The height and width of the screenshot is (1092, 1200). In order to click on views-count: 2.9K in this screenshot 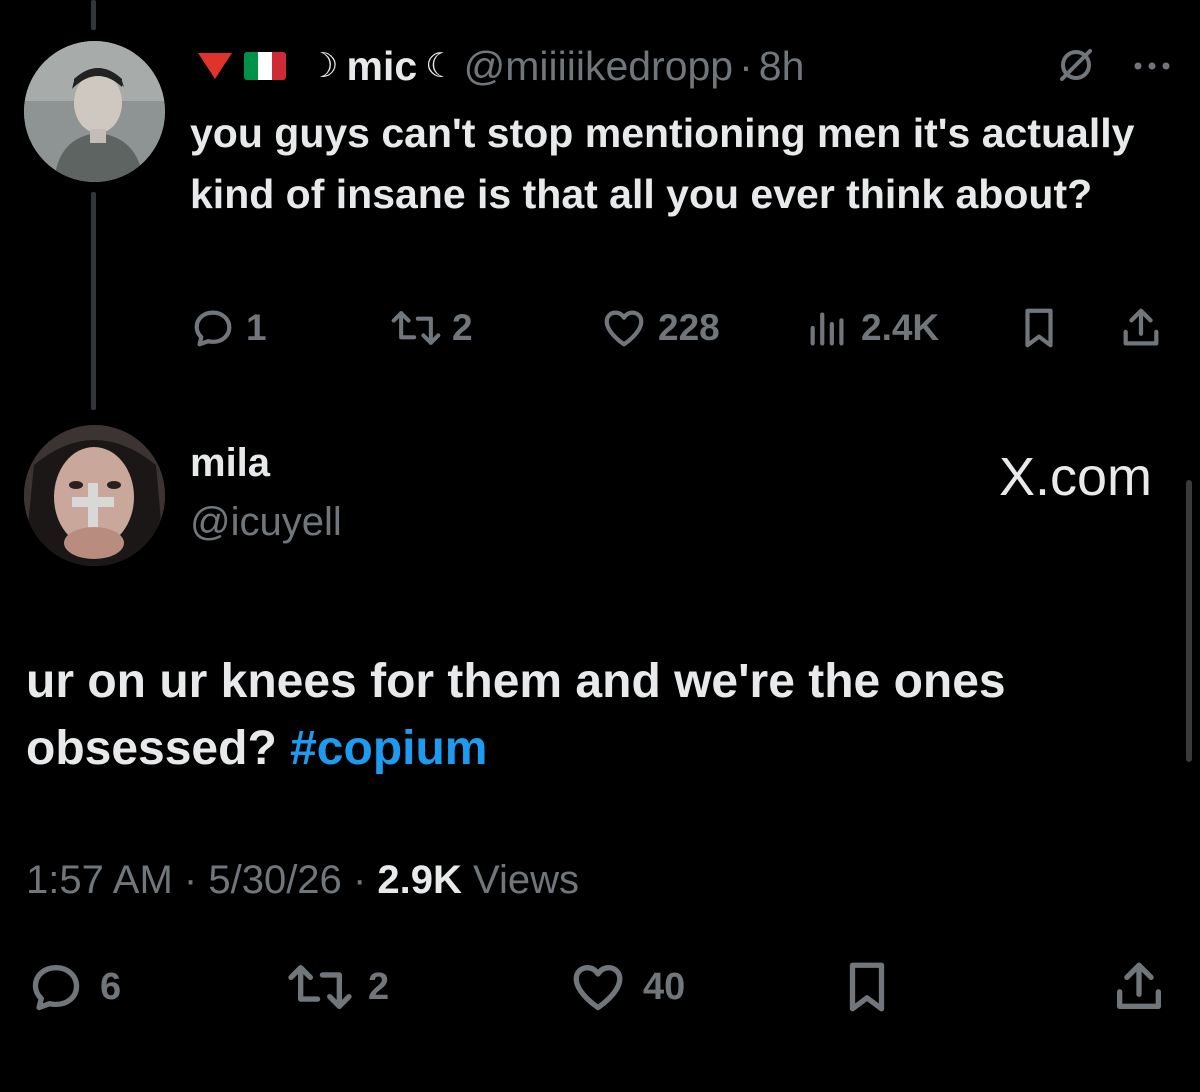, I will do `click(419, 880)`.